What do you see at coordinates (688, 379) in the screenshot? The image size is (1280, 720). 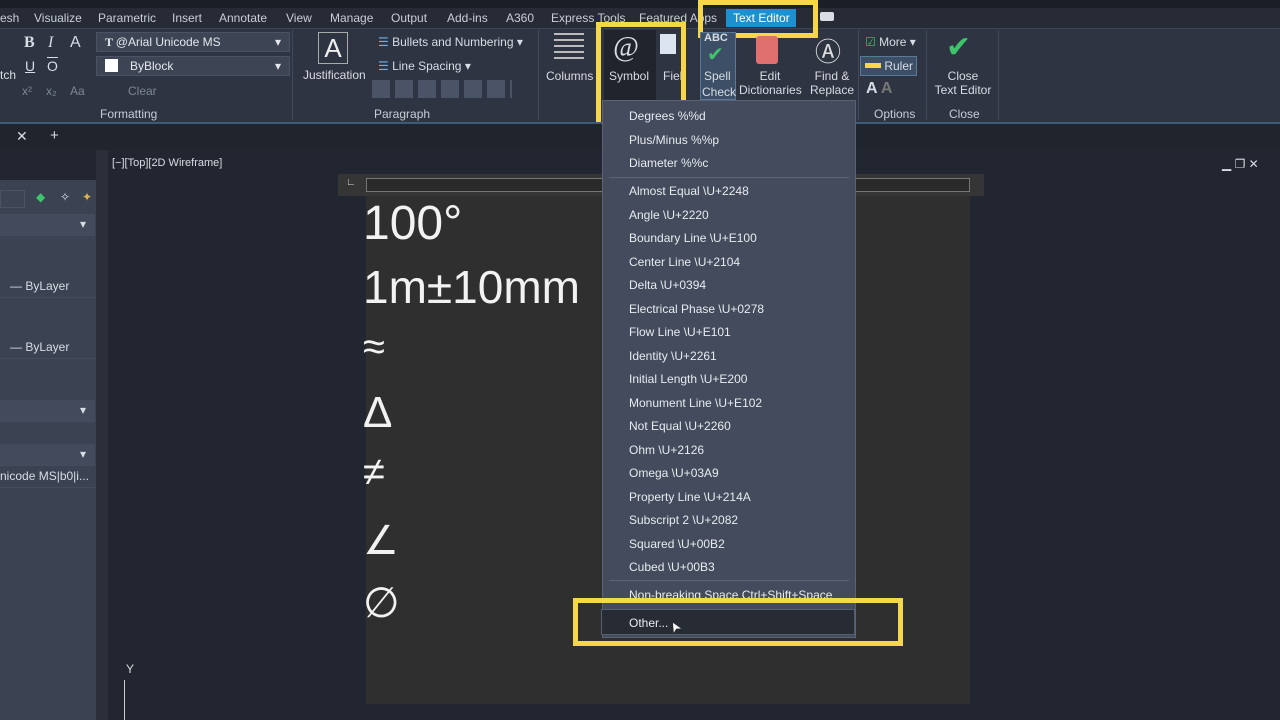 I see `menu-item: Initial Length \U+E200` at bounding box center [688, 379].